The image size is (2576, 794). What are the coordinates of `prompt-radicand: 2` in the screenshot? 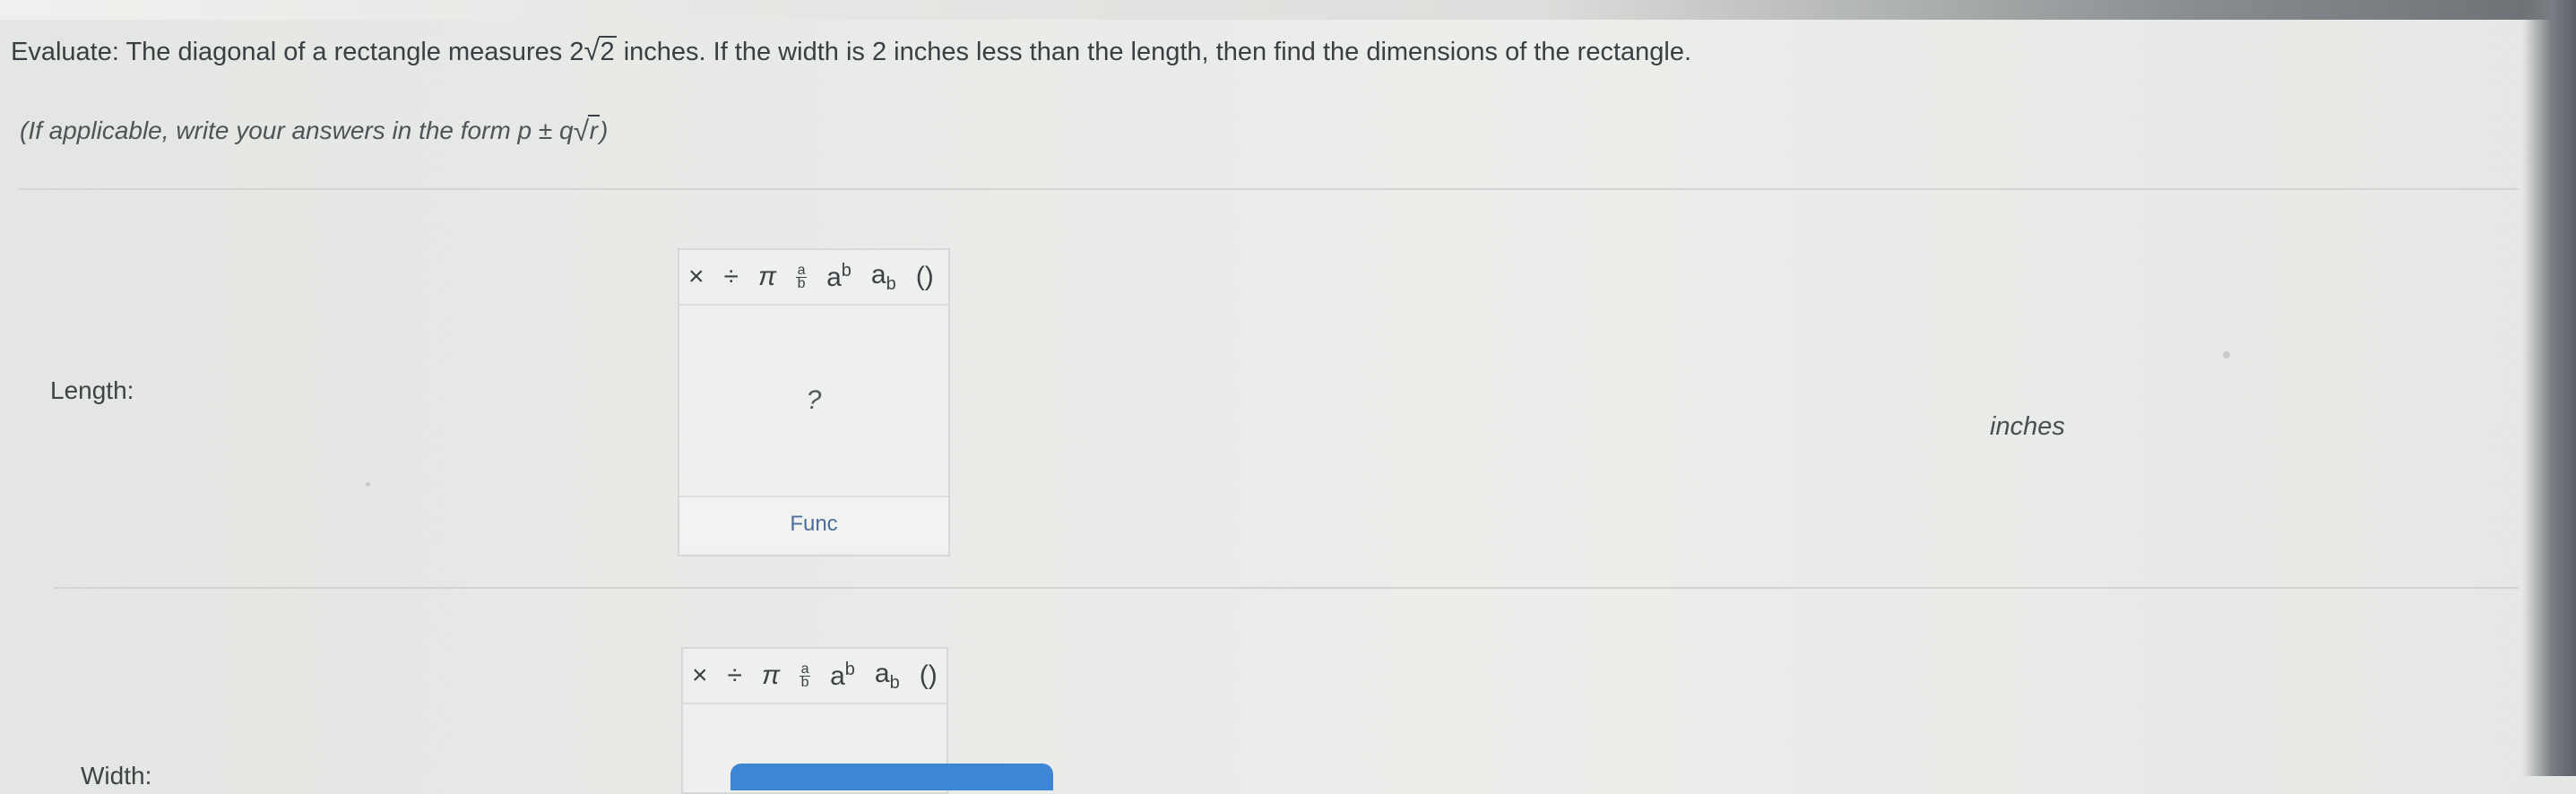 It's located at (607, 51).